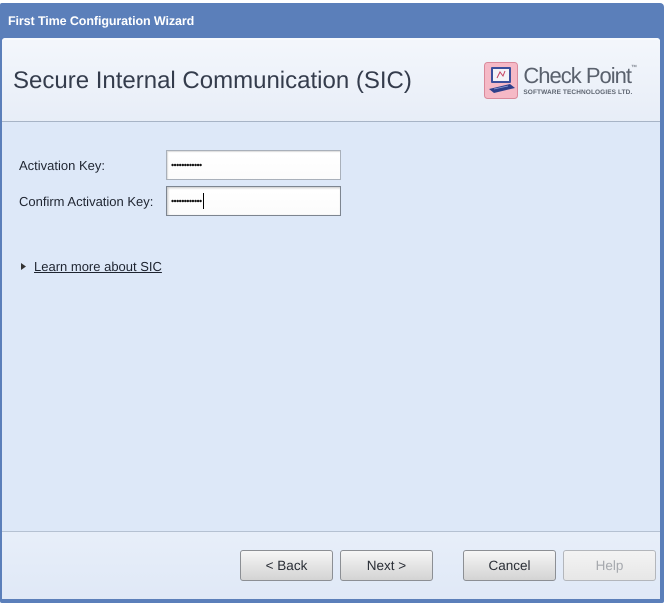  Describe the element at coordinates (386, 565) in the screenshot. I see `wizard-button: Next >` at that location.